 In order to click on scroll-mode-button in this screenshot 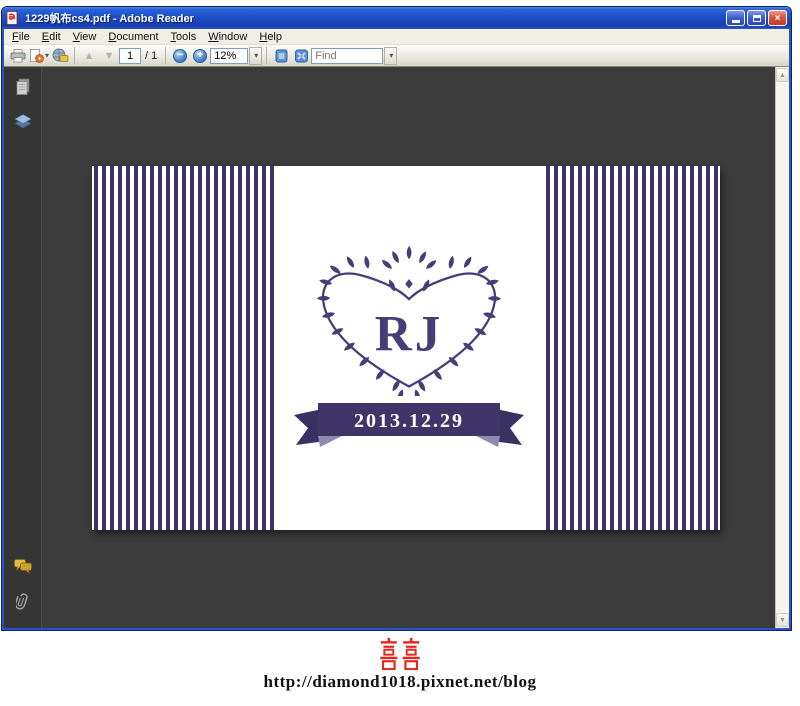, I will do `click(281, 56)`.